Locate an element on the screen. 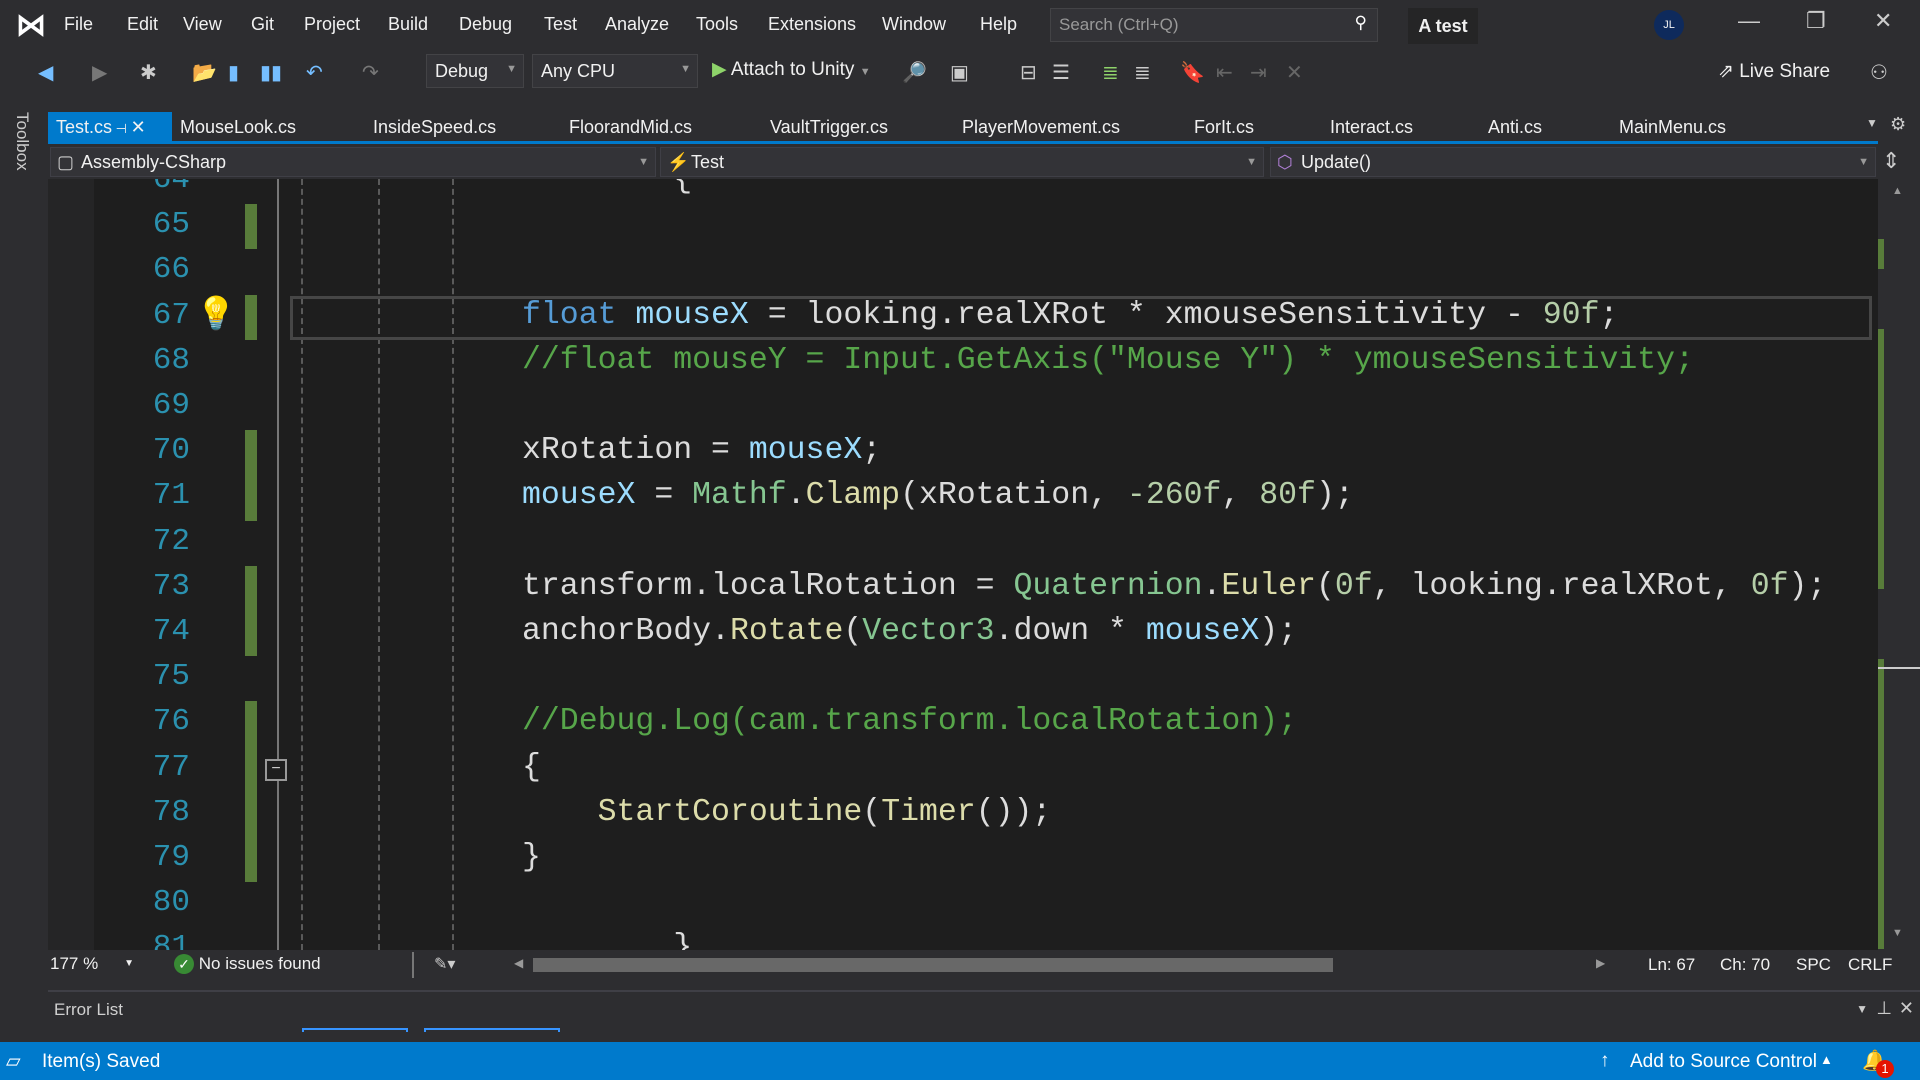 This screenshot has height=1080, width=1920. prev-bookmark-icon: ⇤ is located at coordinates (1224, 72).